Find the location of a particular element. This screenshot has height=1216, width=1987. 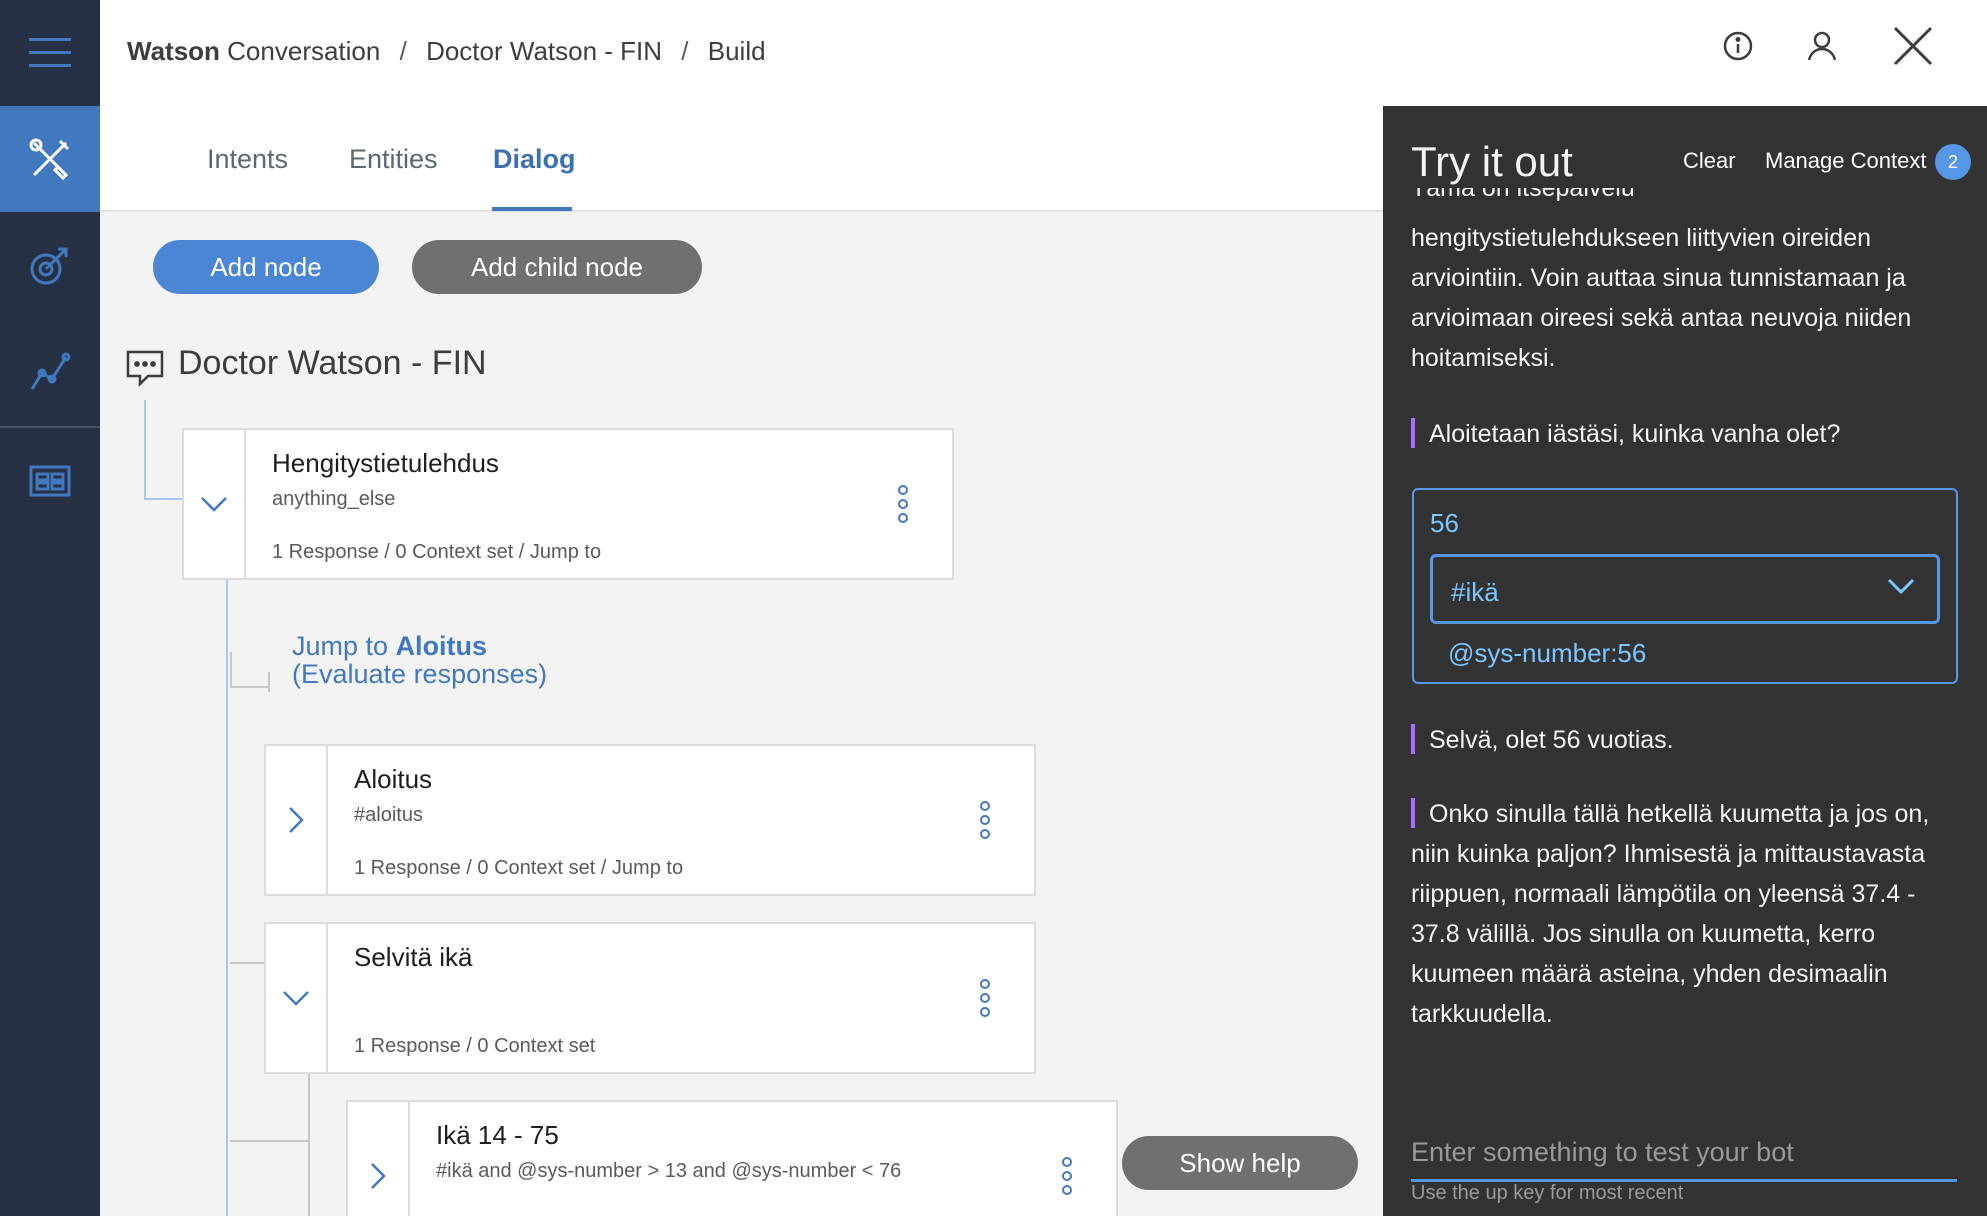

bot-message: Selvä, olet 56 vuotias. is located at coordinates (1676, 740).